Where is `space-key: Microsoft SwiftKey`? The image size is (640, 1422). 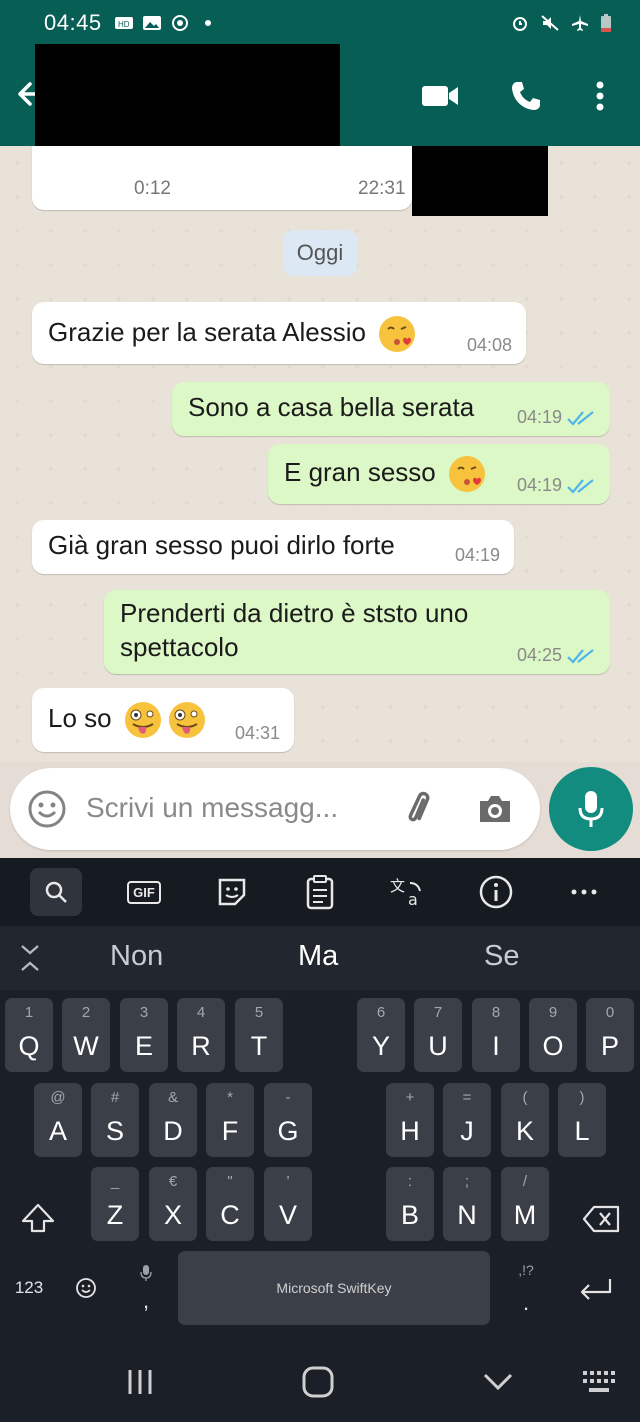
space-key: Microsoft SwiftKey is located at coordinates (334, 1288).